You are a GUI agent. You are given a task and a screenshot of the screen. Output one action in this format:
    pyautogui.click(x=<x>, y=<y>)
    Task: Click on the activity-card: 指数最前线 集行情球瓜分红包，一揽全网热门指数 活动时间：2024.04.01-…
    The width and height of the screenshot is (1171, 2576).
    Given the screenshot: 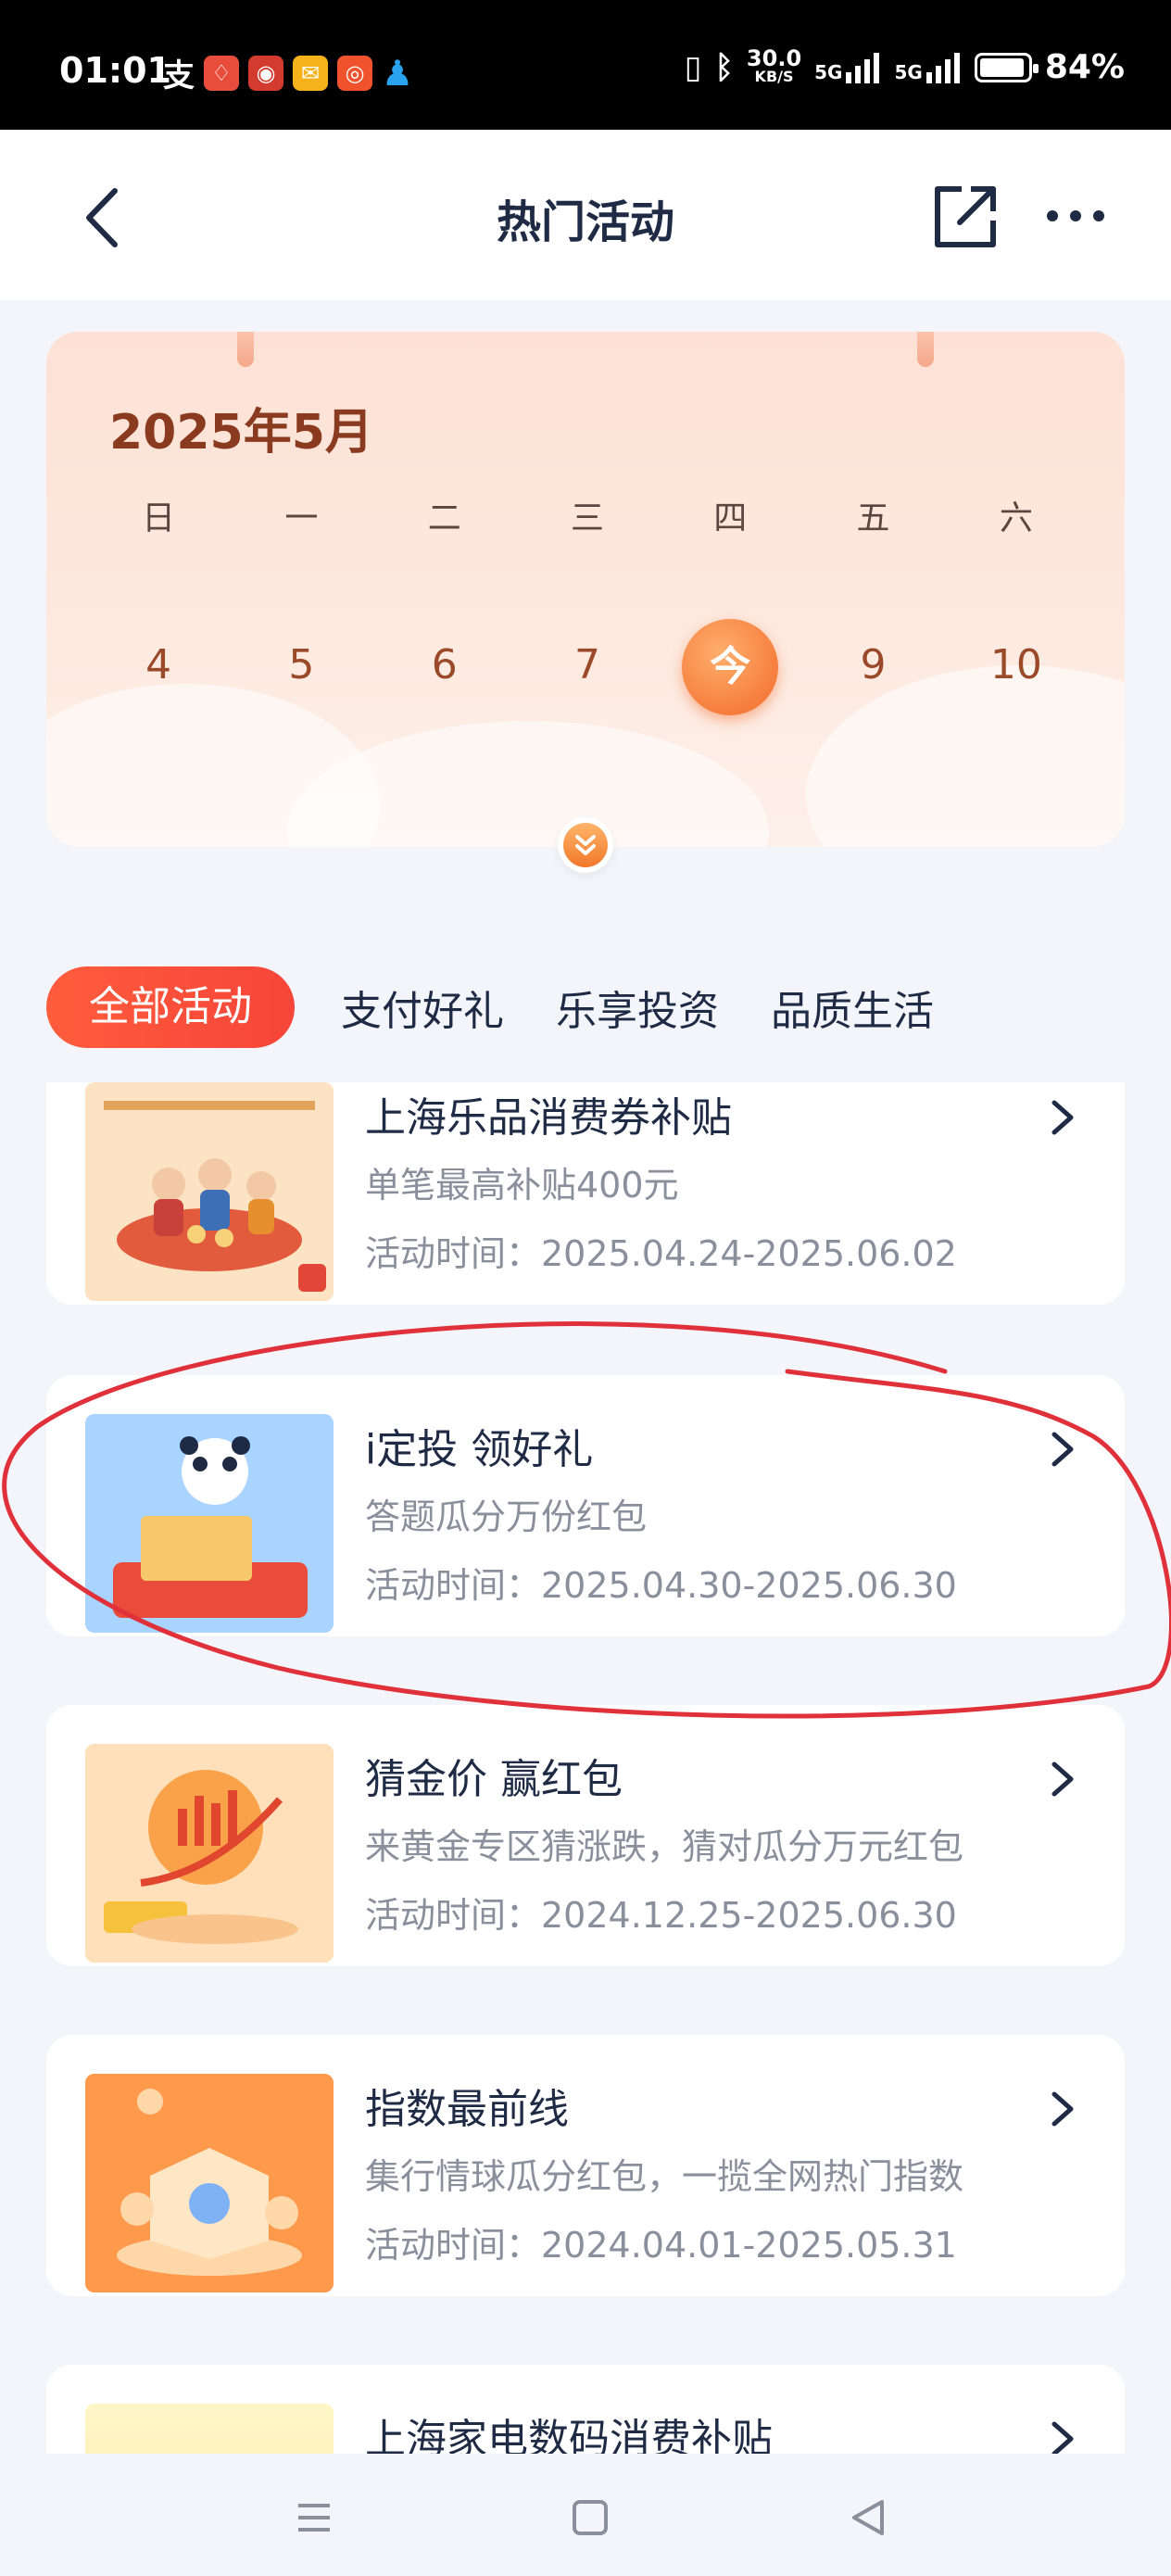 What is the action you would take?
    pyautogui.click(x=585, y=2165)
    